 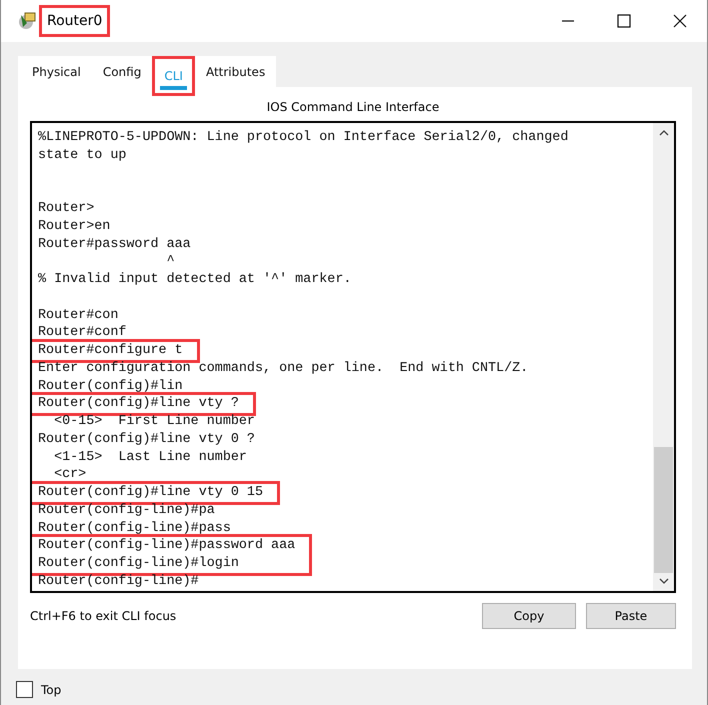 What do you see at coordinates (150, 457) in the screenshot?
I see `terminal-line: <1-15> Last Line number` at bounding box center [150, 457].